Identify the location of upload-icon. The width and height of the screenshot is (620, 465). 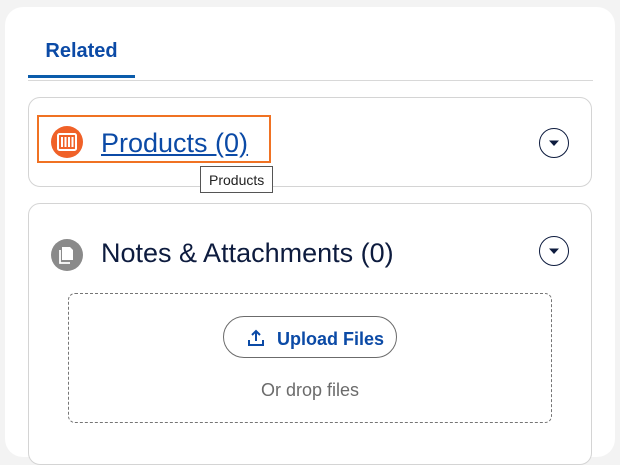
(256, 337).